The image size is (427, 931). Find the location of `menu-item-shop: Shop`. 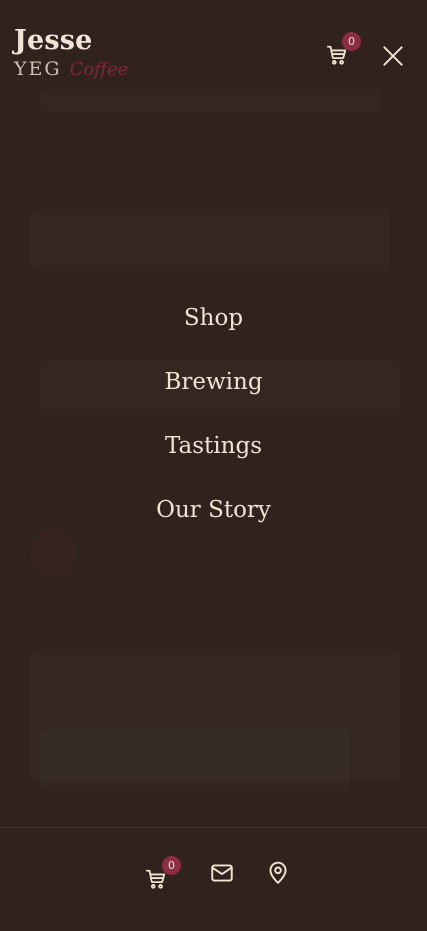

menu-item-shop: Shop is located at coordinates (213, 322).